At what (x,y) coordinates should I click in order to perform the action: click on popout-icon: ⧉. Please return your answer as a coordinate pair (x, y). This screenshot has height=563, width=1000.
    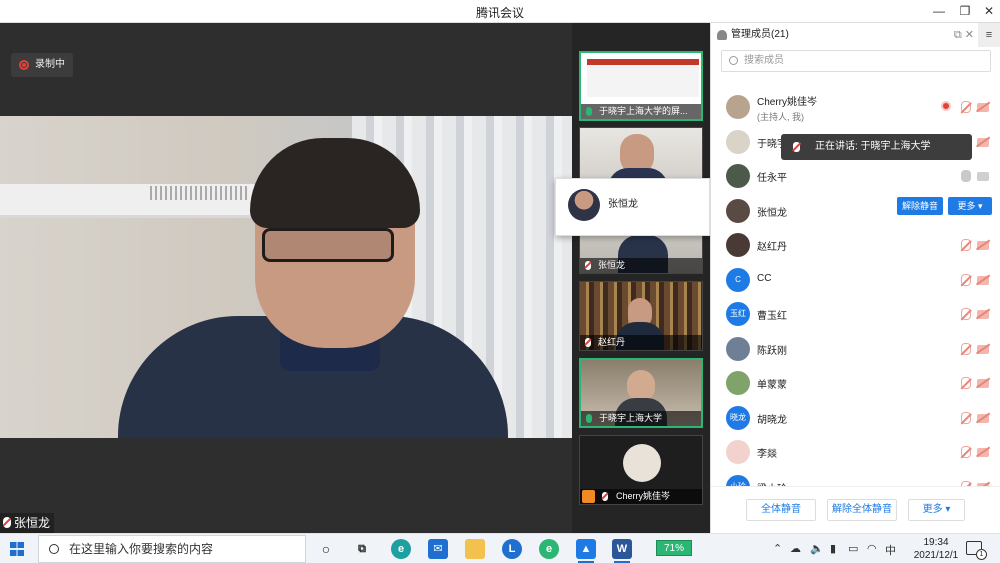
    Looking at the image, I should click on (958, 35).